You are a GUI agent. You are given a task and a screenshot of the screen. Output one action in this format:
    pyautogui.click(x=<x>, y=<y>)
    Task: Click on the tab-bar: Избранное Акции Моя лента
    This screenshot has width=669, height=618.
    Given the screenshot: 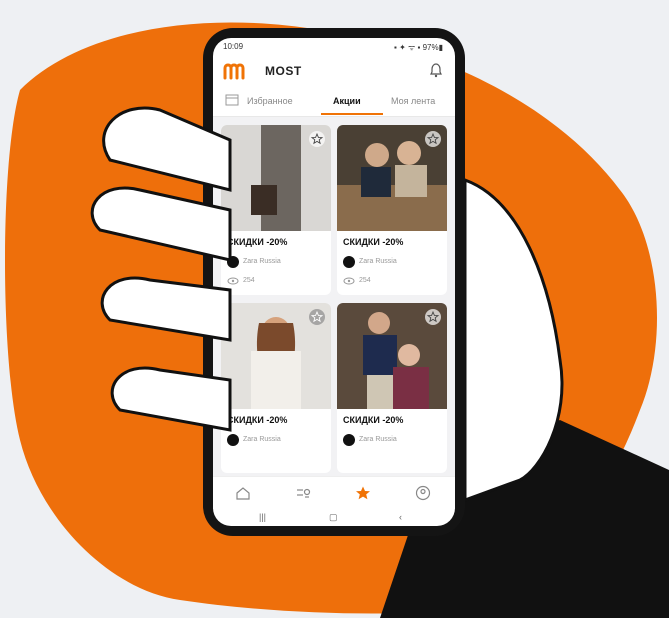 What is the action you would take?
    pyautogui.click(x=334, y=101)
    